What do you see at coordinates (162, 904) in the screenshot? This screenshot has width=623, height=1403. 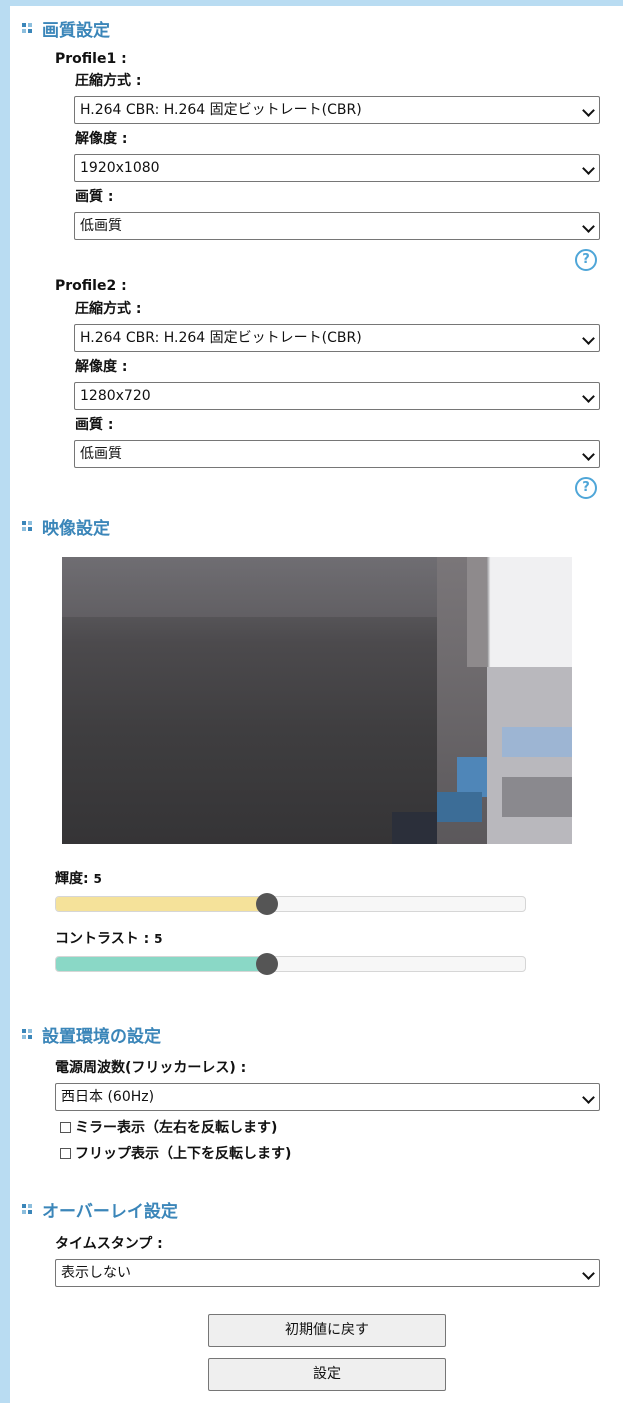 I see `brightness-slider-fill` at bounding box center [162, 904].